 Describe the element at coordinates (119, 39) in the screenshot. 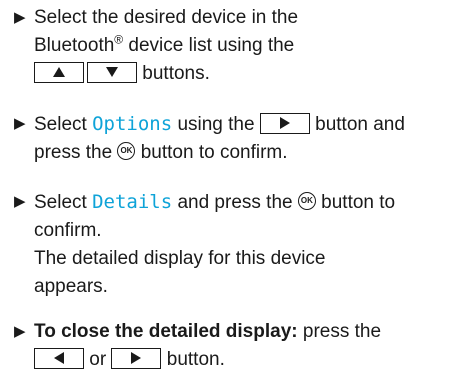

I see `registered-mark: ®` at that location.